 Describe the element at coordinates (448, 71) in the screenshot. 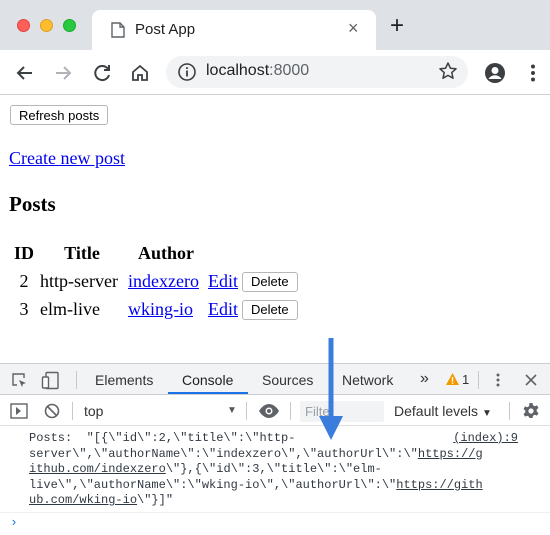

I see `star-icon` at that location.